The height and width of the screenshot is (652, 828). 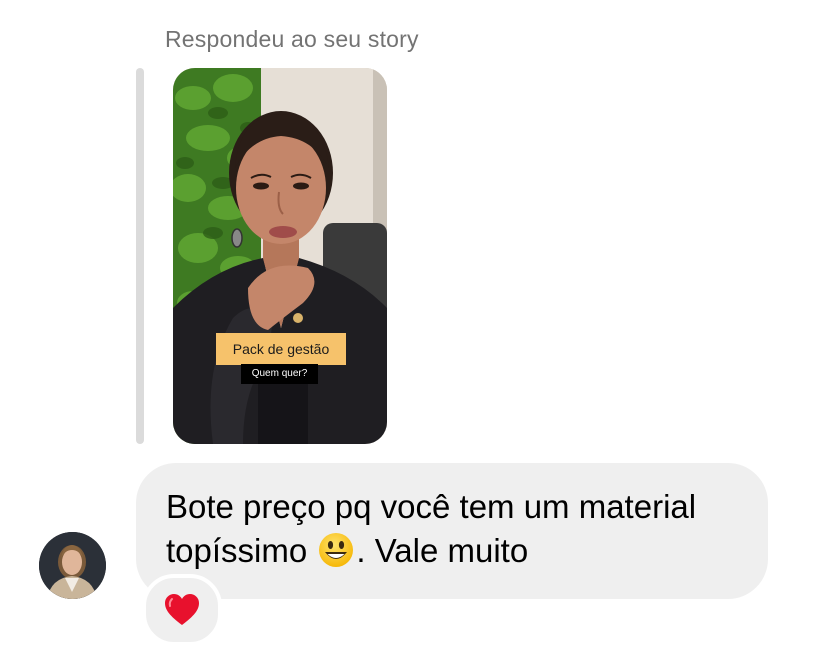 I want to click on avatar, so click(x=72, y=565).